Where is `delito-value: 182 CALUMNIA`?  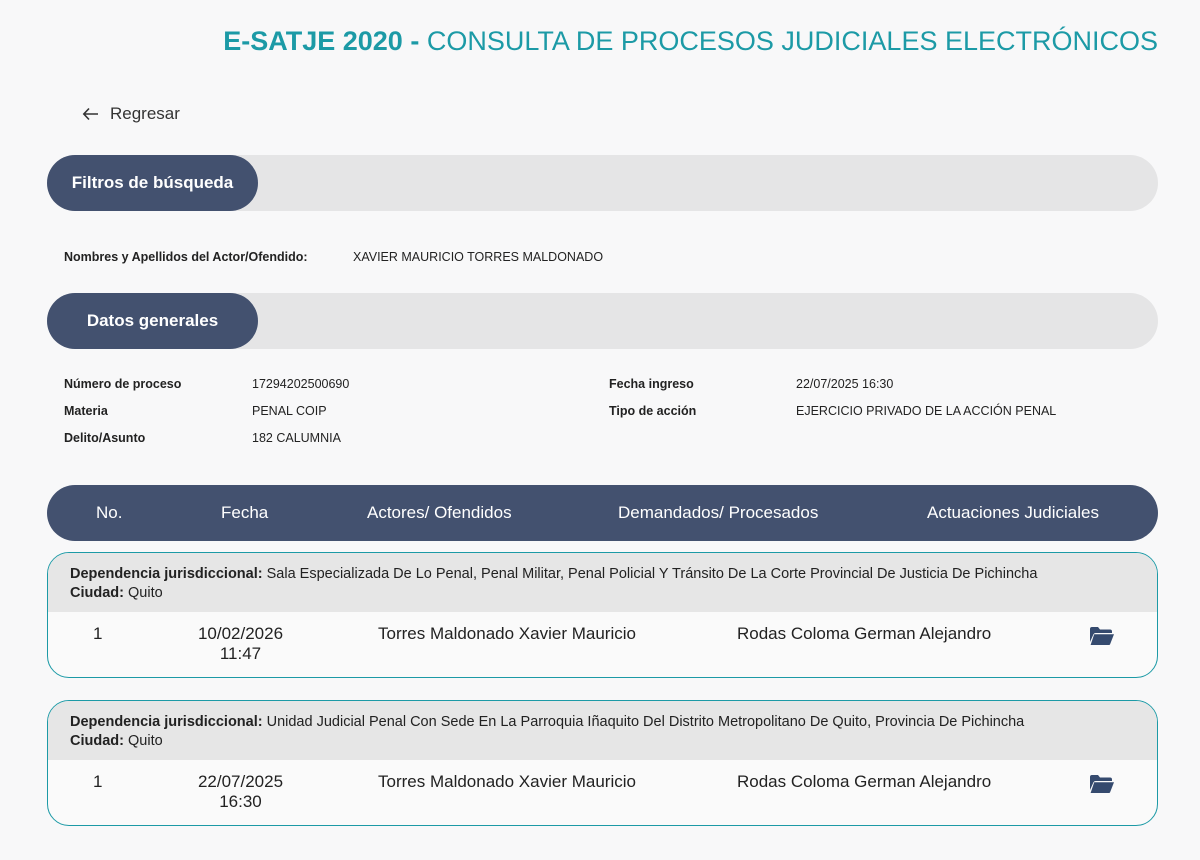 delito-value: 182 CALUMNIA is located at coordinates (296, 438).